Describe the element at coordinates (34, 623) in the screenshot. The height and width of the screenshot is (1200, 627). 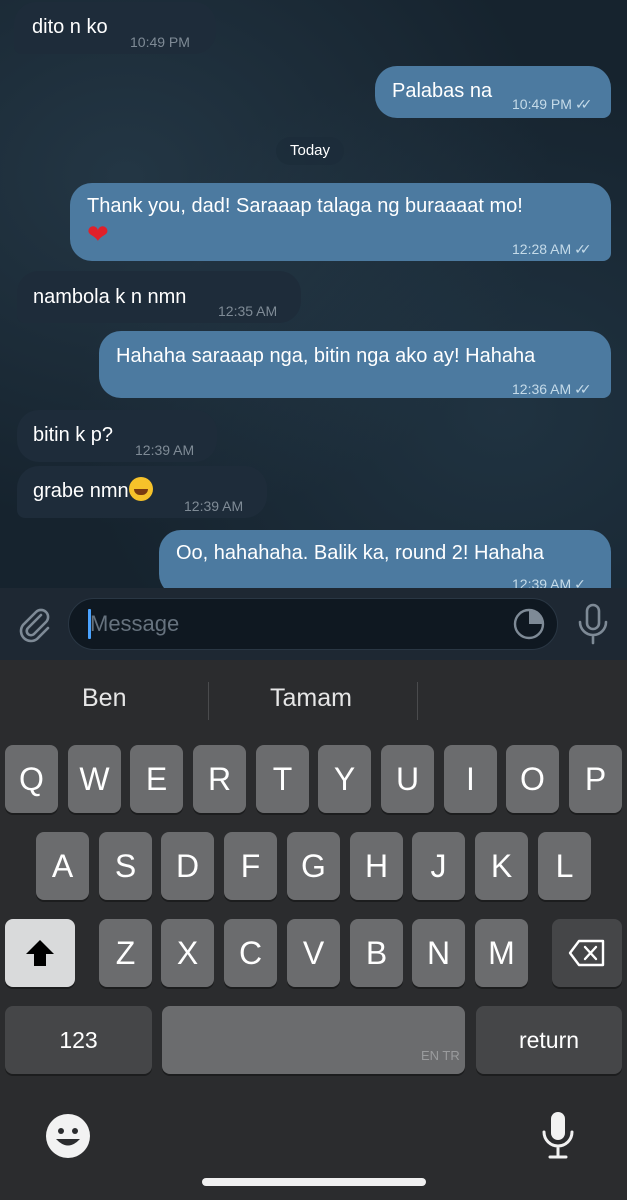
I see `paperclip-icon` at that location.